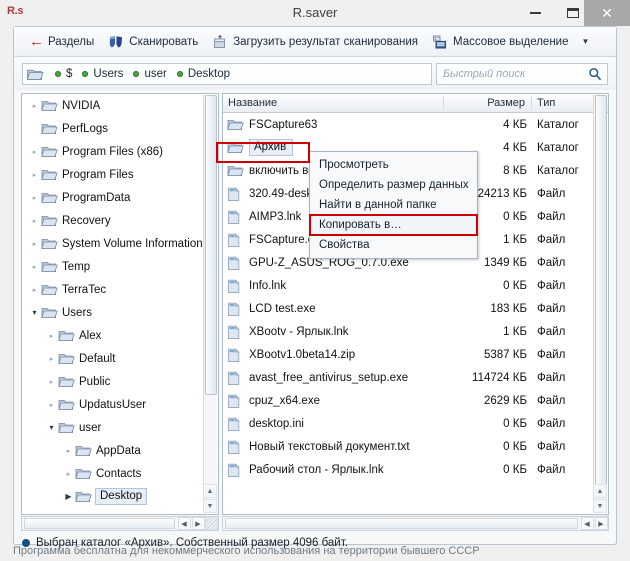 This screenshot has width=630, height=561. I want to click on search-box: Быстрый поиск, so click(522, 74).